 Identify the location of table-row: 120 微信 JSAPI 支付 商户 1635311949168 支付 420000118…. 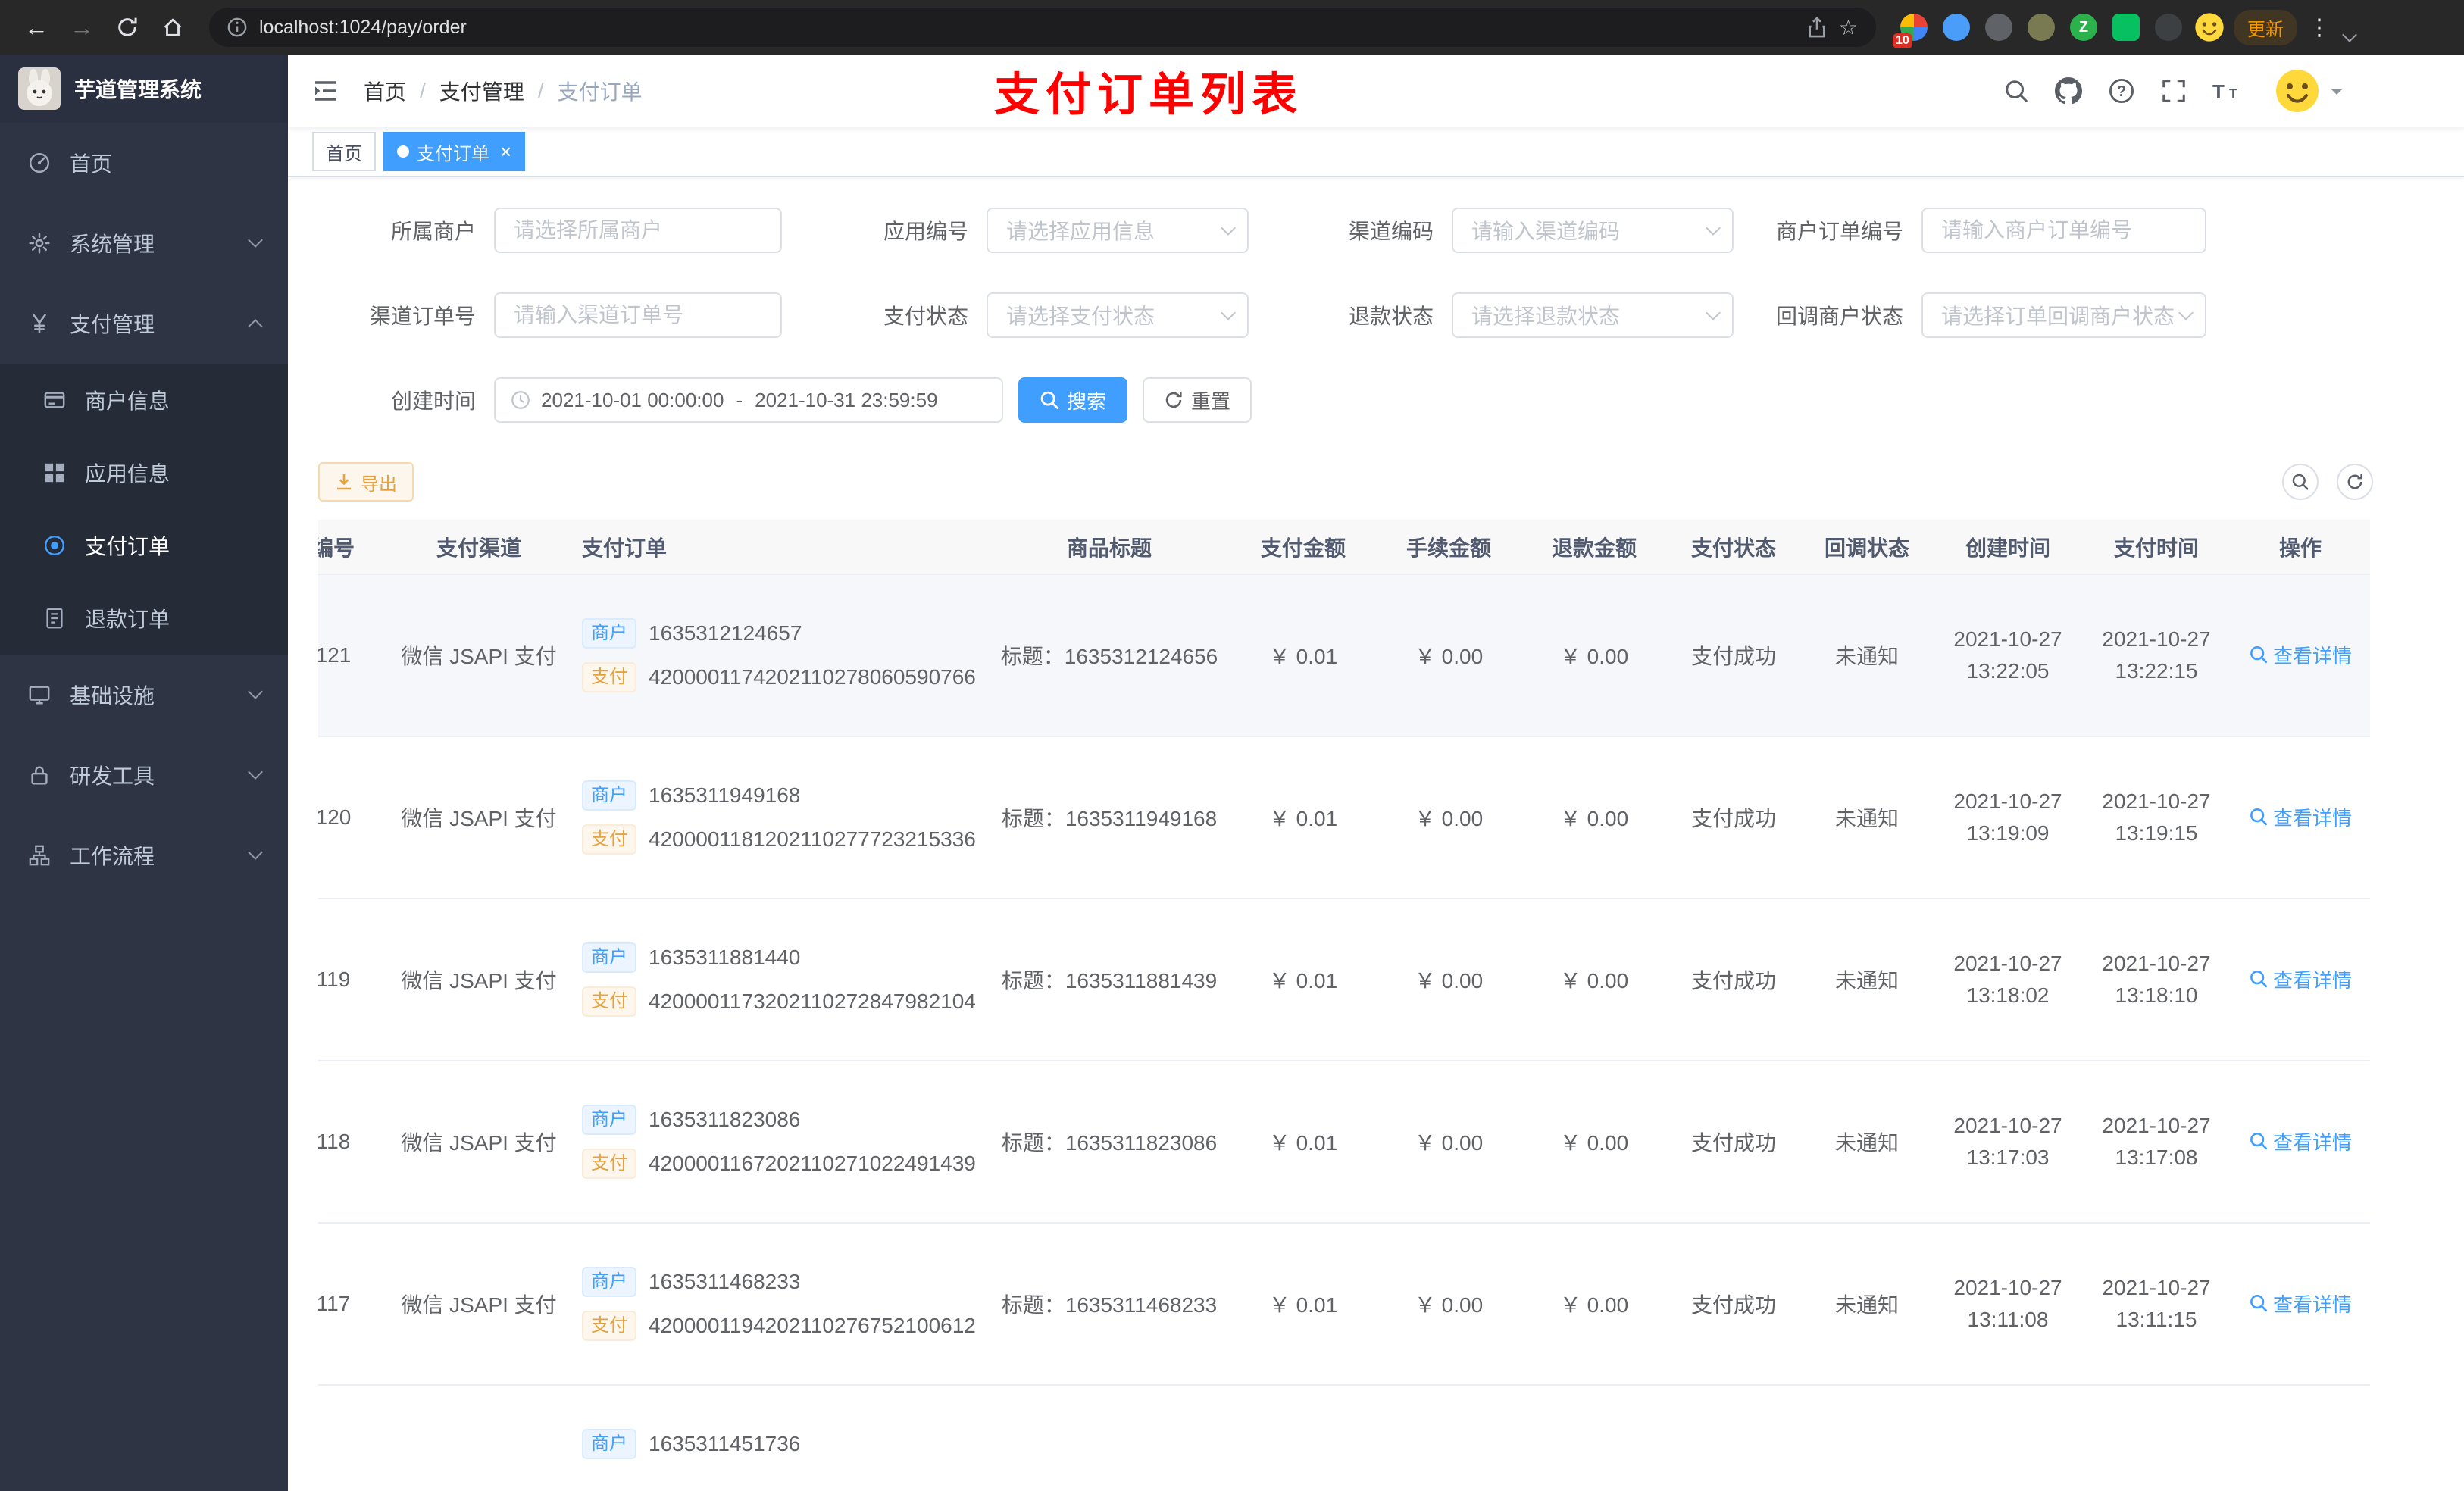
(1344, 817).